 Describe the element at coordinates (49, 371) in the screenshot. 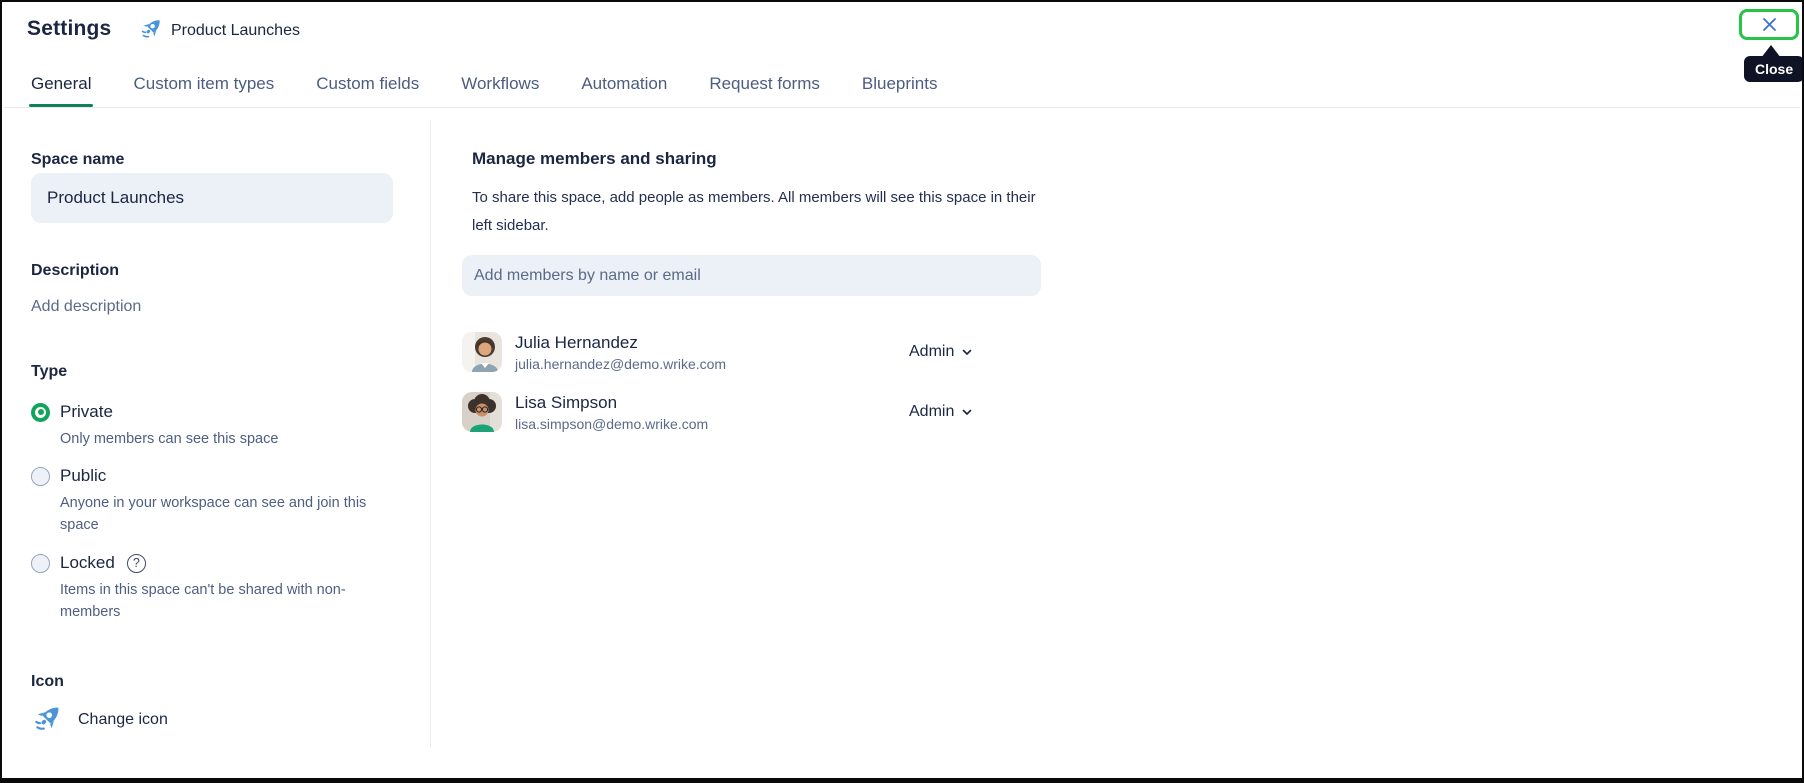

I see `type-label: Type` at that location.